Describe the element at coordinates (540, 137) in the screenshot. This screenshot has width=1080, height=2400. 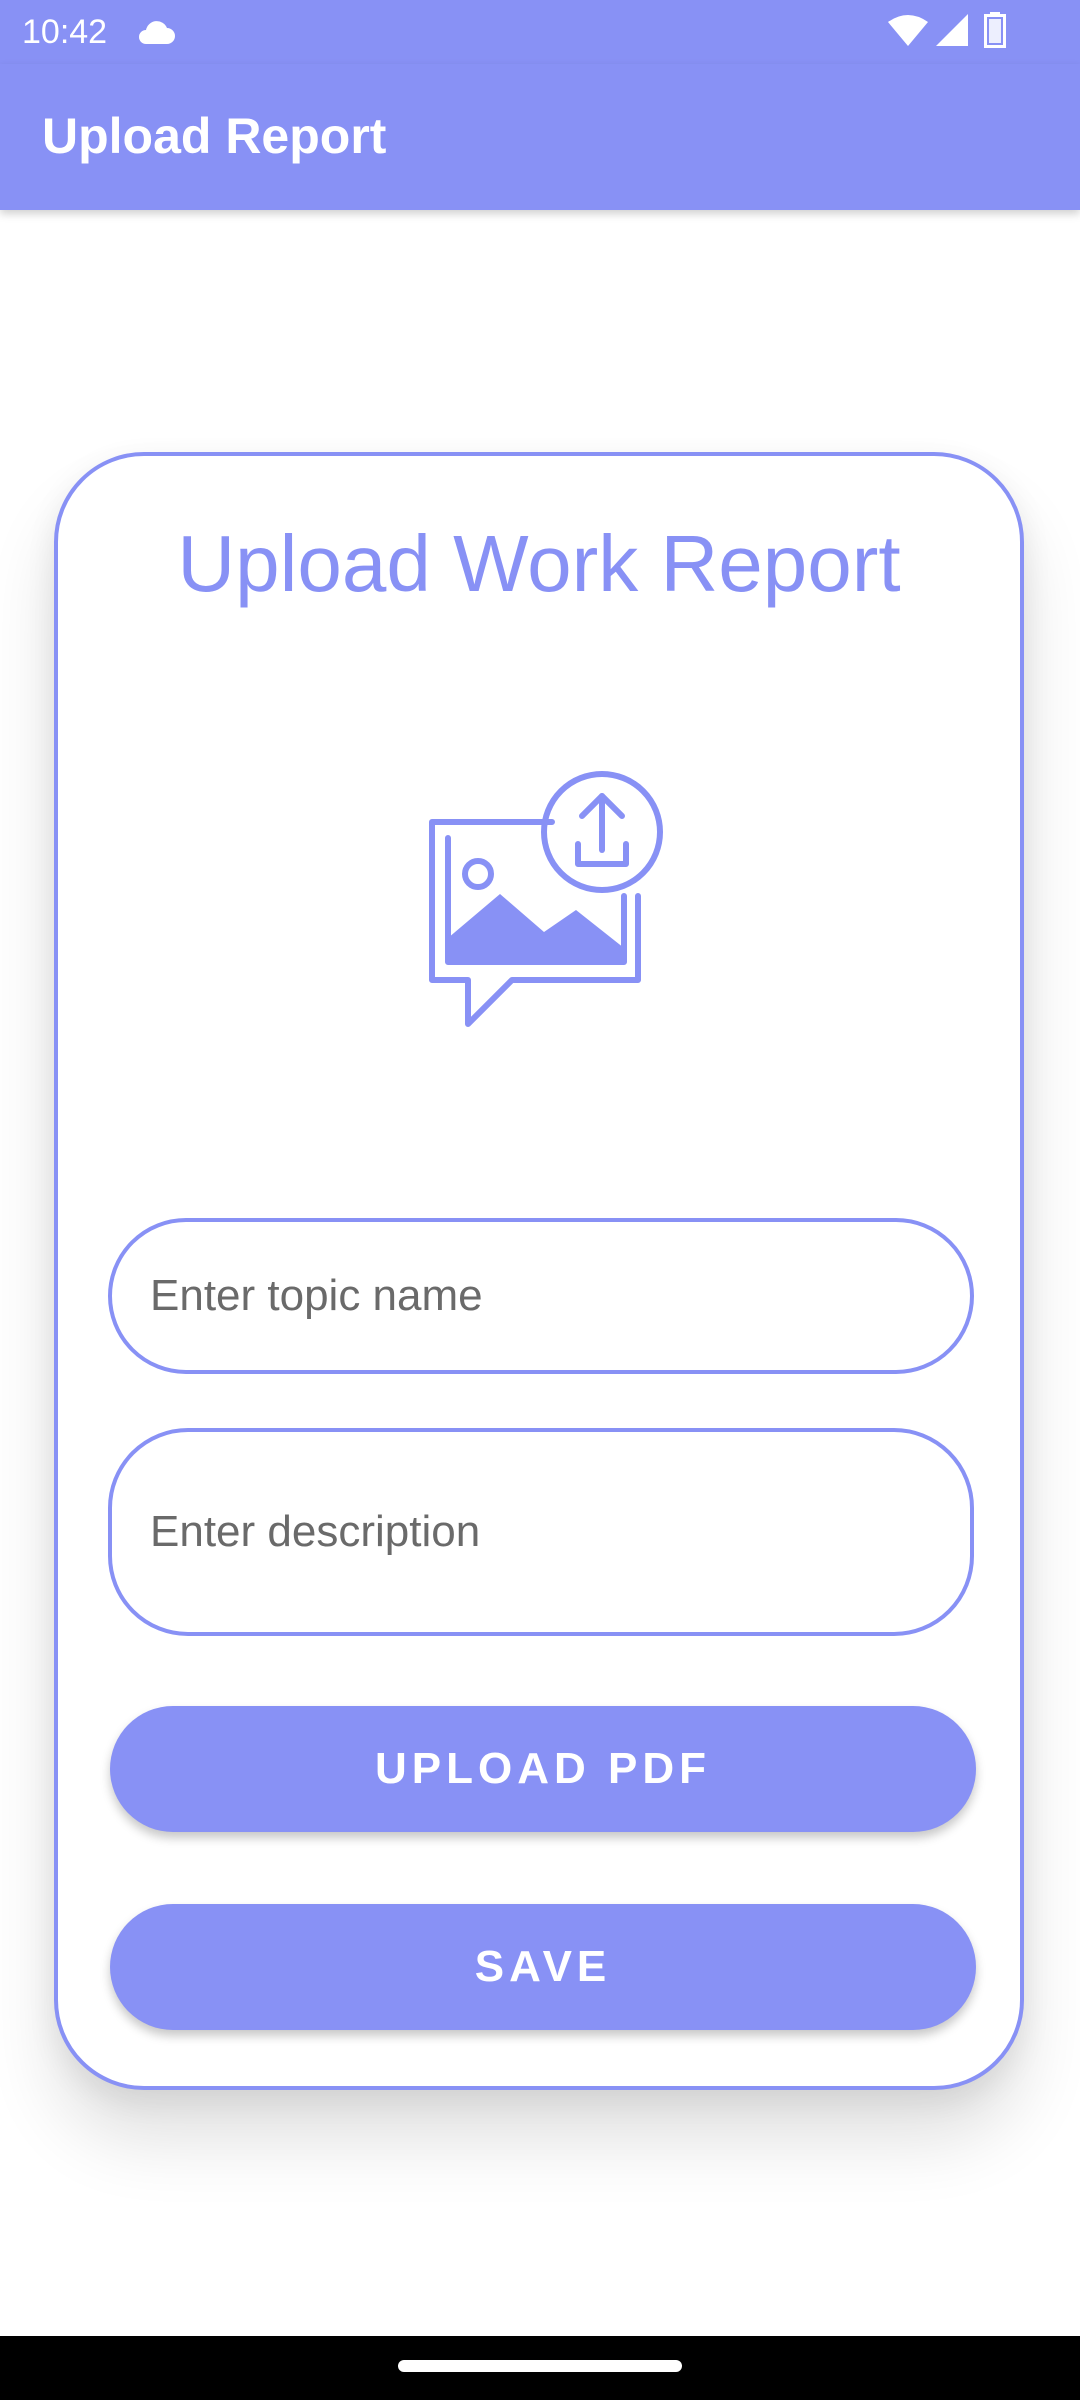
I see `app-bar: Upload Report` at that location.